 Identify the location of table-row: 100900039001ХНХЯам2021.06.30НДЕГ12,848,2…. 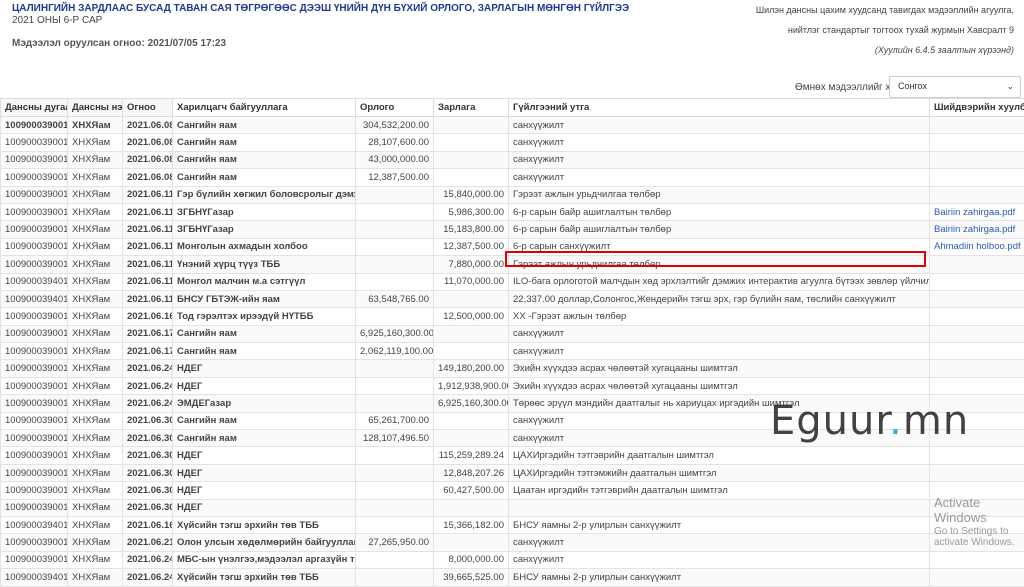
(512, 472).